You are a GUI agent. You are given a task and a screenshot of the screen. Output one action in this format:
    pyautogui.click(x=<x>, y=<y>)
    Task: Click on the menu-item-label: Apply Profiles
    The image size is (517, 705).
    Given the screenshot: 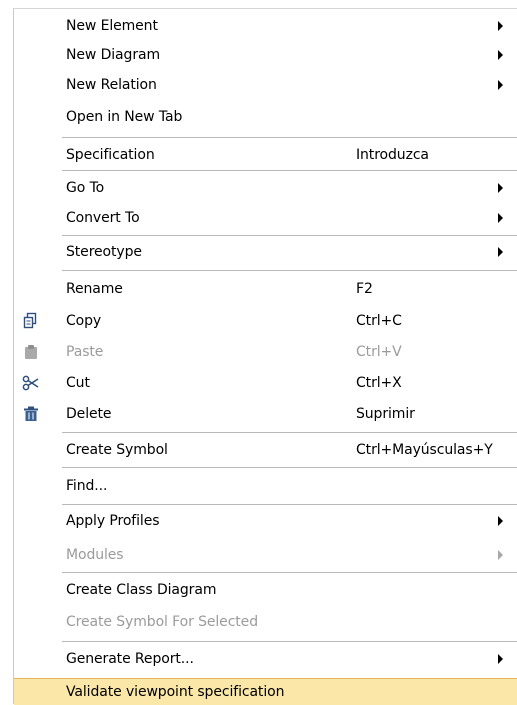 What is the action you would take?
    pyautogui.click(x=113, y=521)
    